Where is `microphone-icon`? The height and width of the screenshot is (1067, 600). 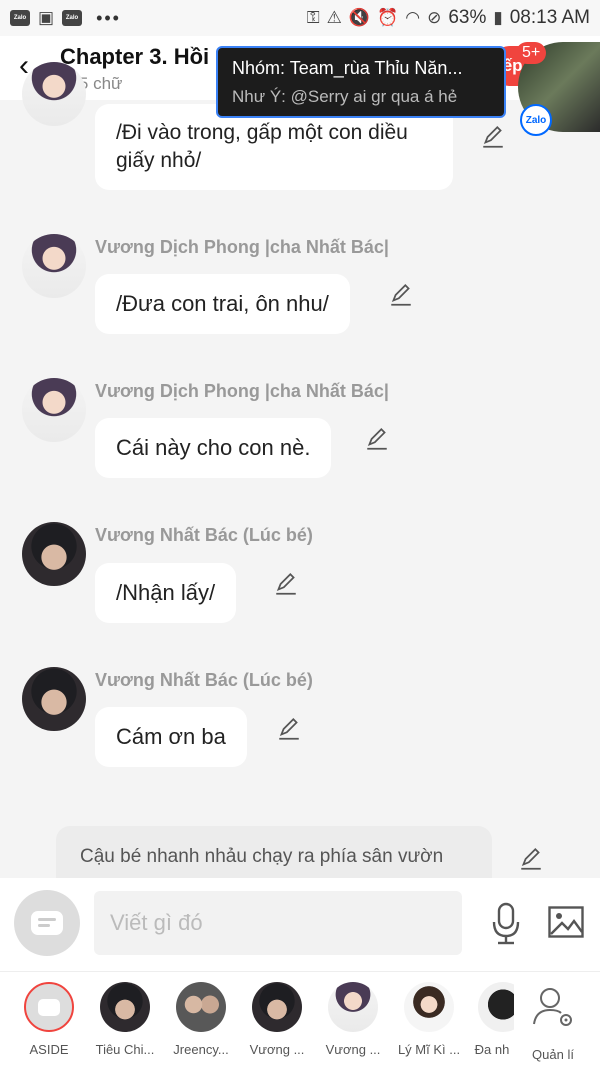 microphone-icon is located at coordinates (506, 924).